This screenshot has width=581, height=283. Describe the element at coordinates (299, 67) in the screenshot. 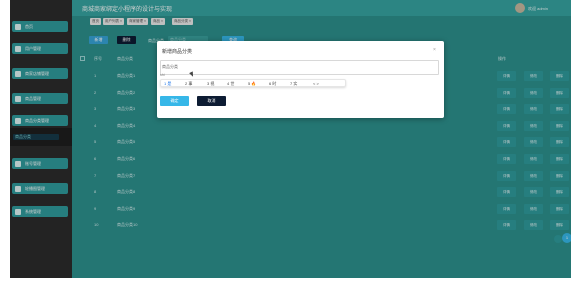

I see `category-input` at that location.